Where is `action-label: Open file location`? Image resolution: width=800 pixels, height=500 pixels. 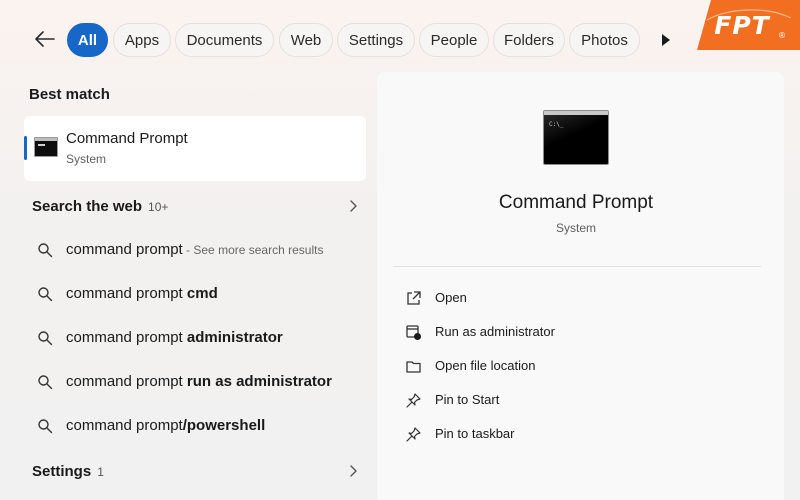 action-label: Open file location is located at coordinates (485, 365).